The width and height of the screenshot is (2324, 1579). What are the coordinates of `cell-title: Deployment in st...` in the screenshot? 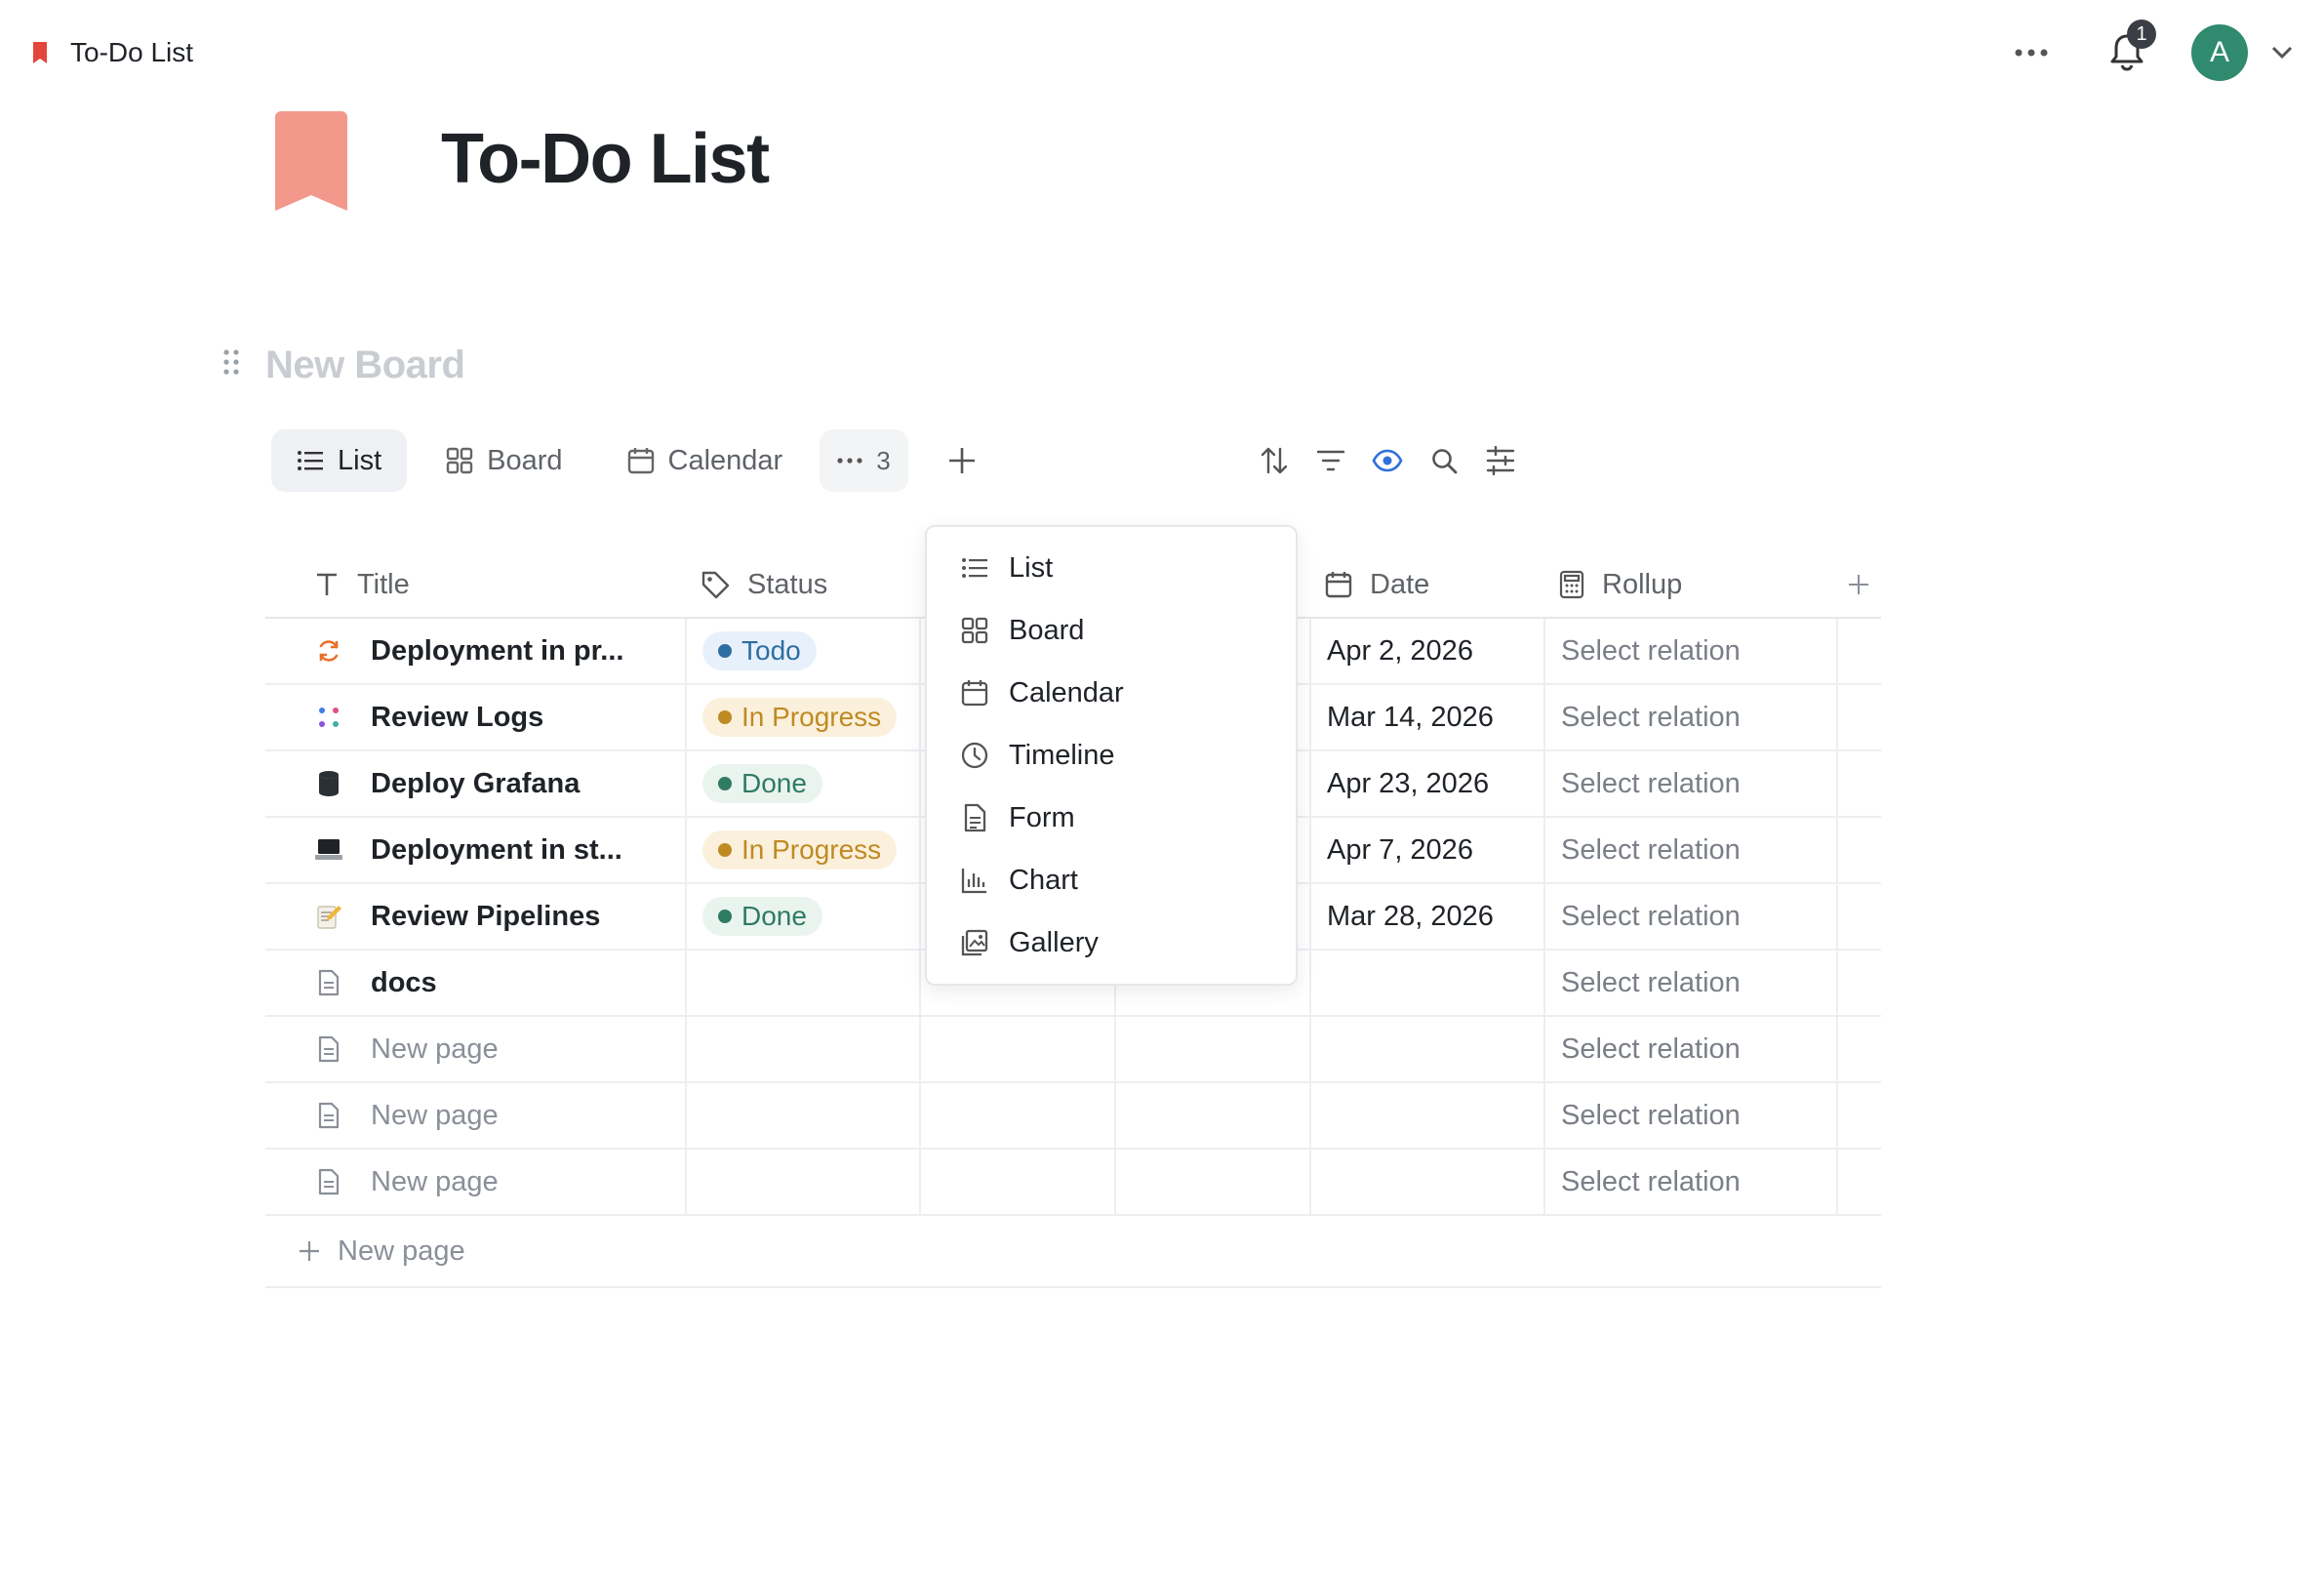 It's located at (475, 850).